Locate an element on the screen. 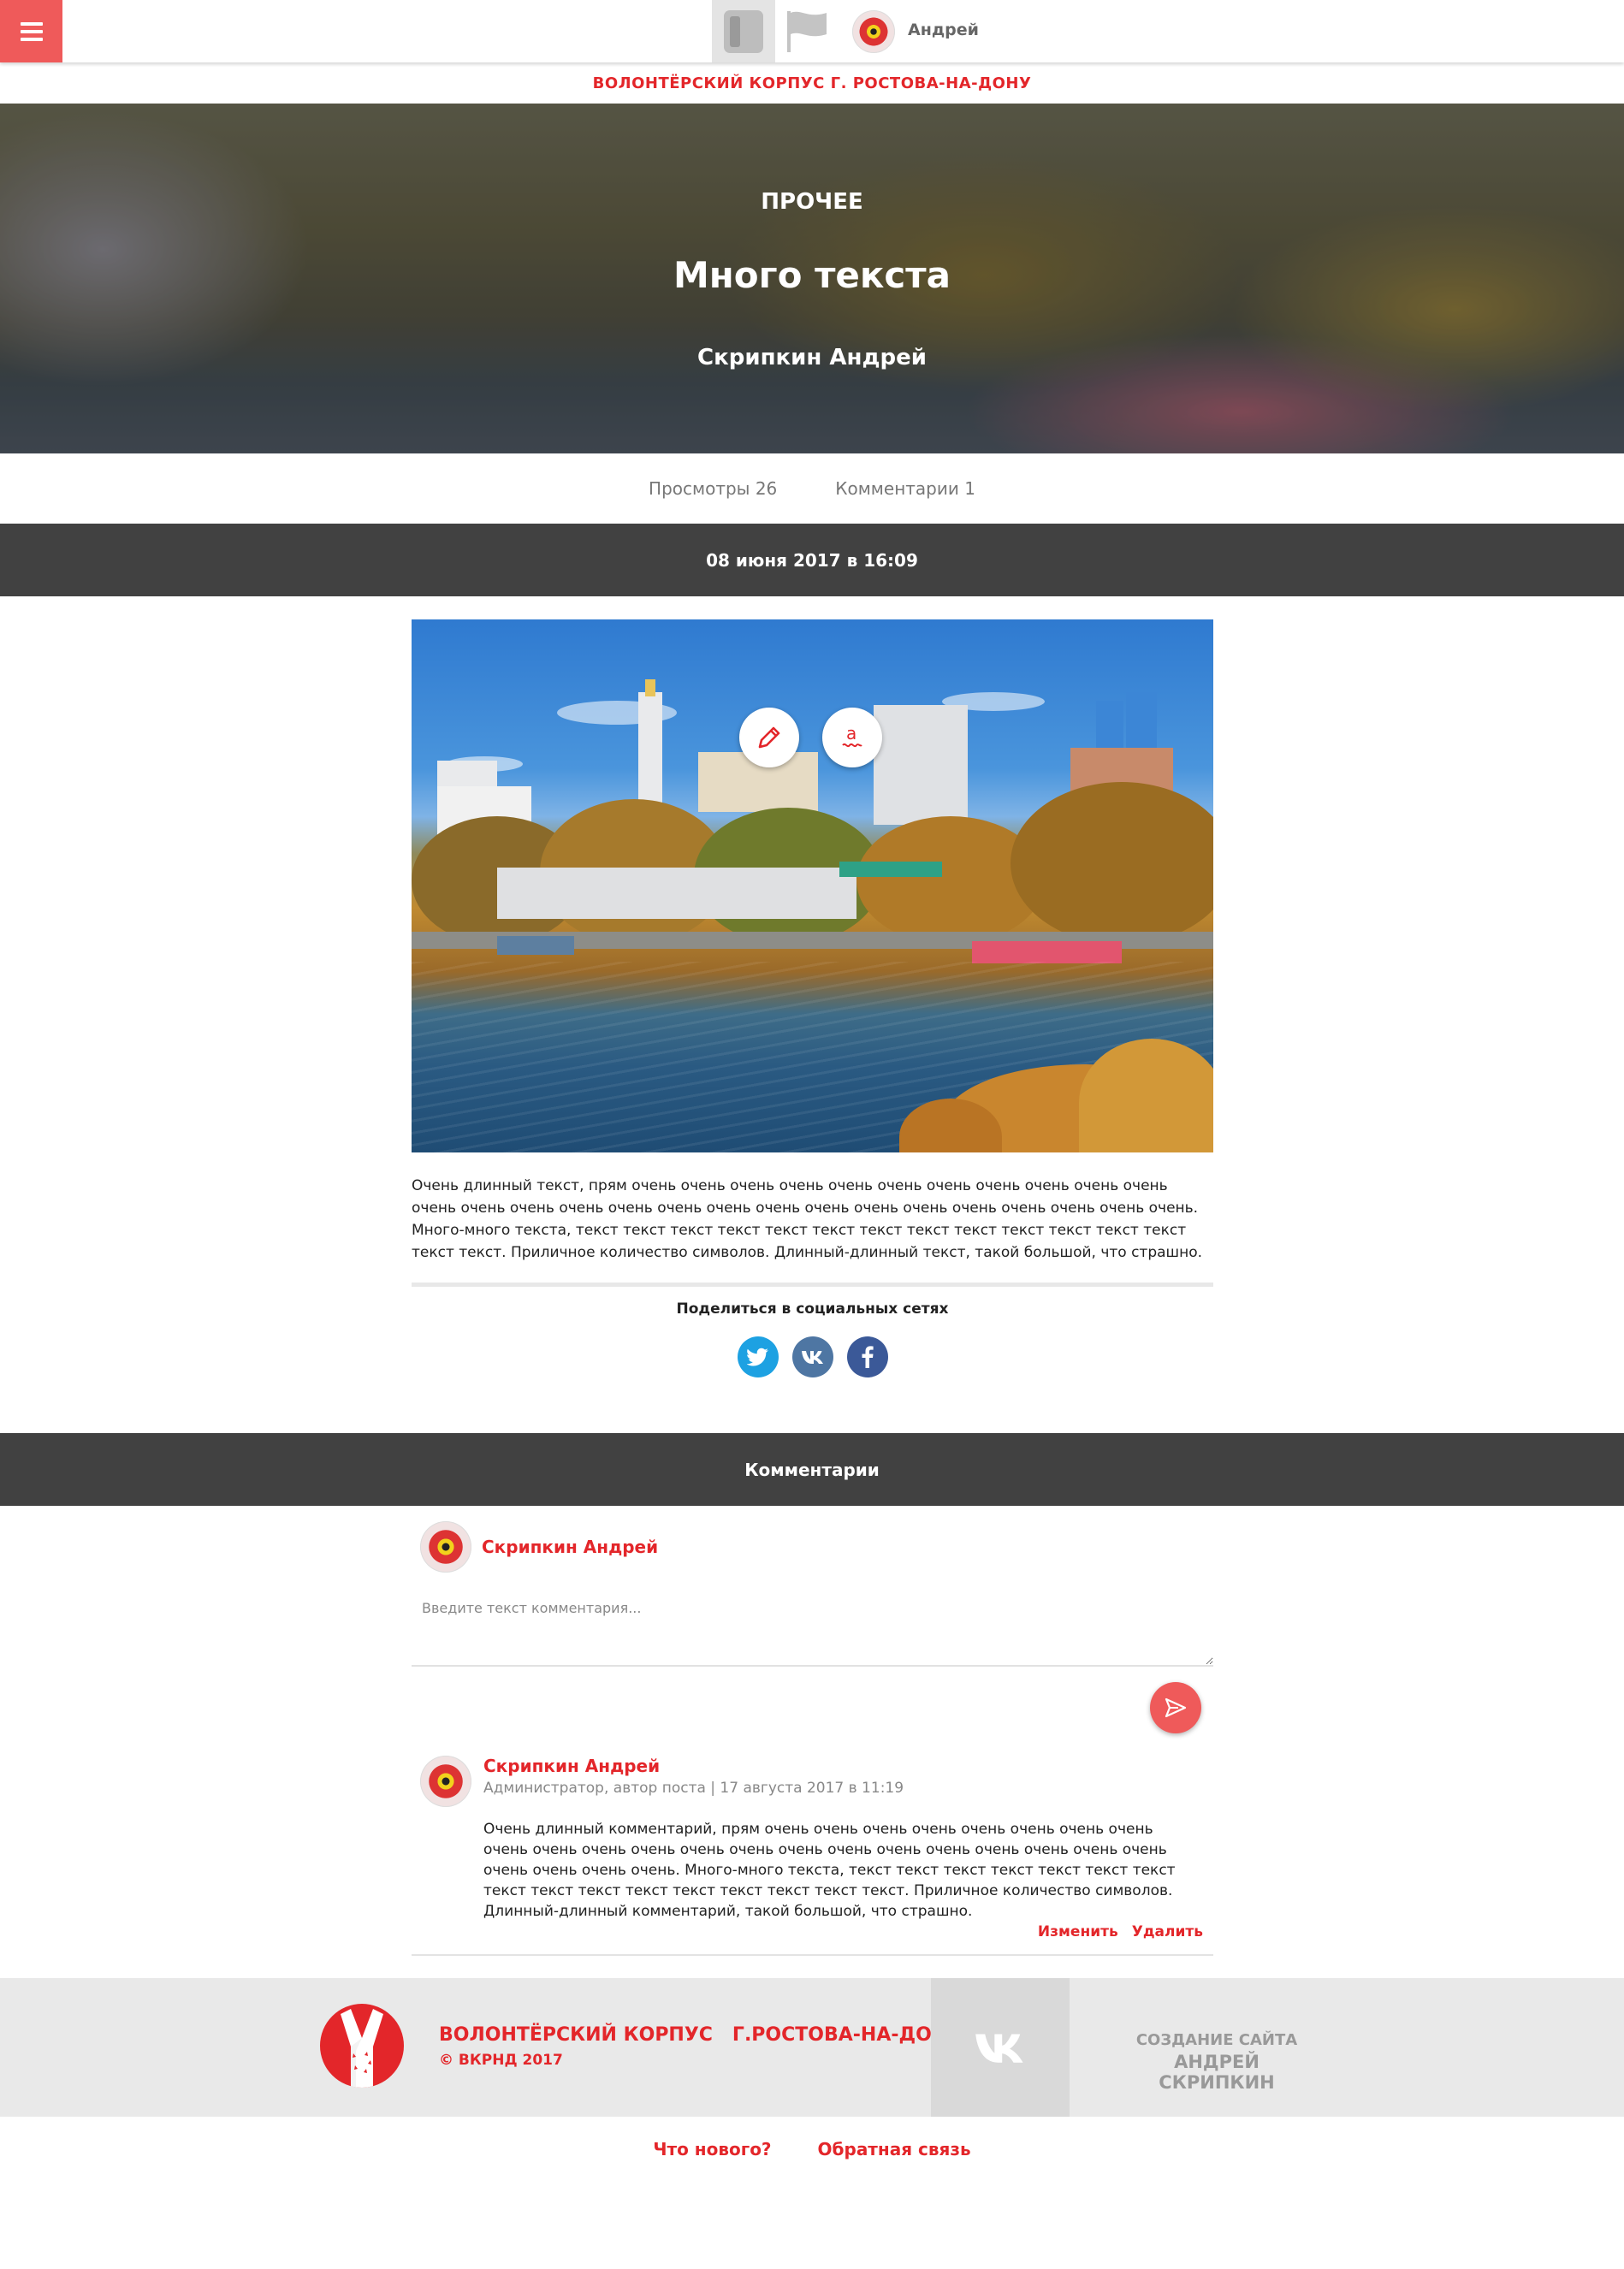  post-date: 08 июня 2017 в 16:09 is located at coordinates (812, 560).